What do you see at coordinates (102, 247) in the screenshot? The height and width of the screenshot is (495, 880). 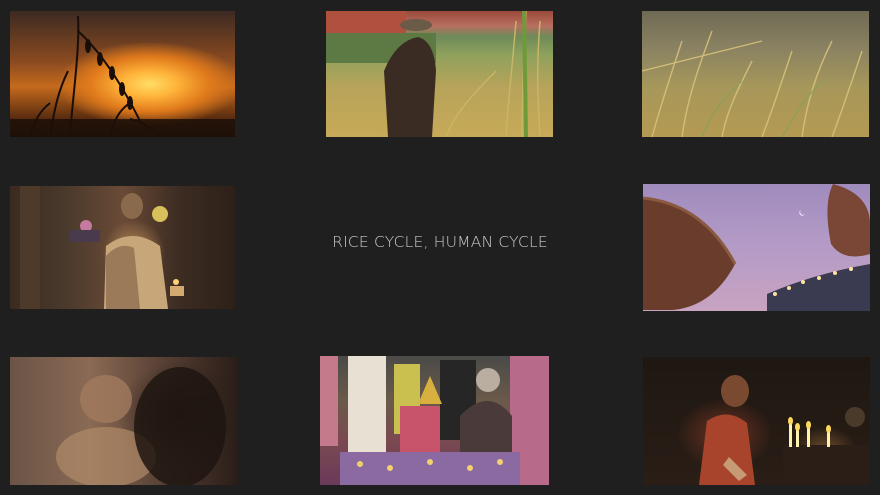 I see `monk-figure-icon` at bounding box center [102, 247].